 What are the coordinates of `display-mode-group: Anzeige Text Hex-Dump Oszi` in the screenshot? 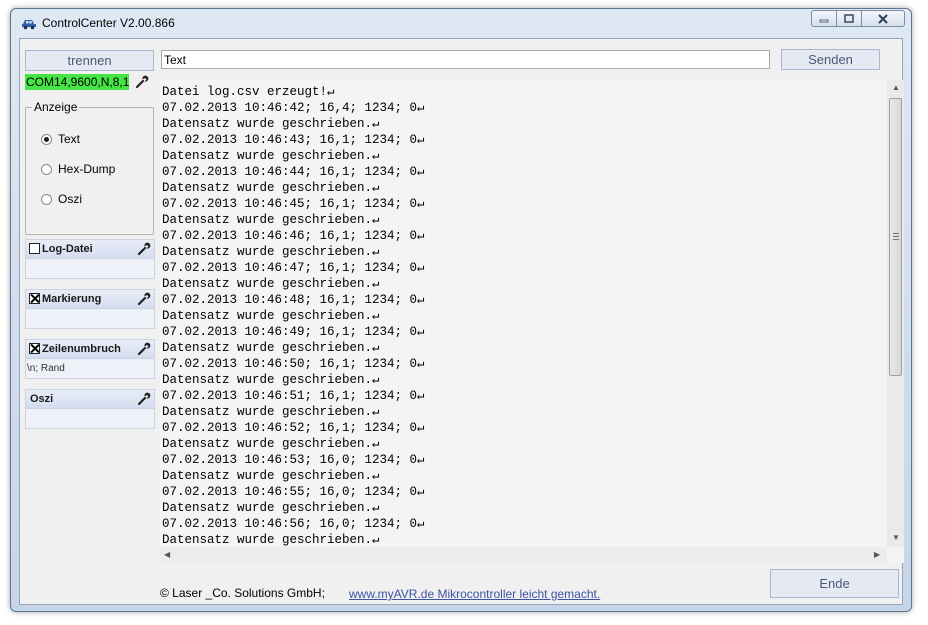 It's located at (89, 167).